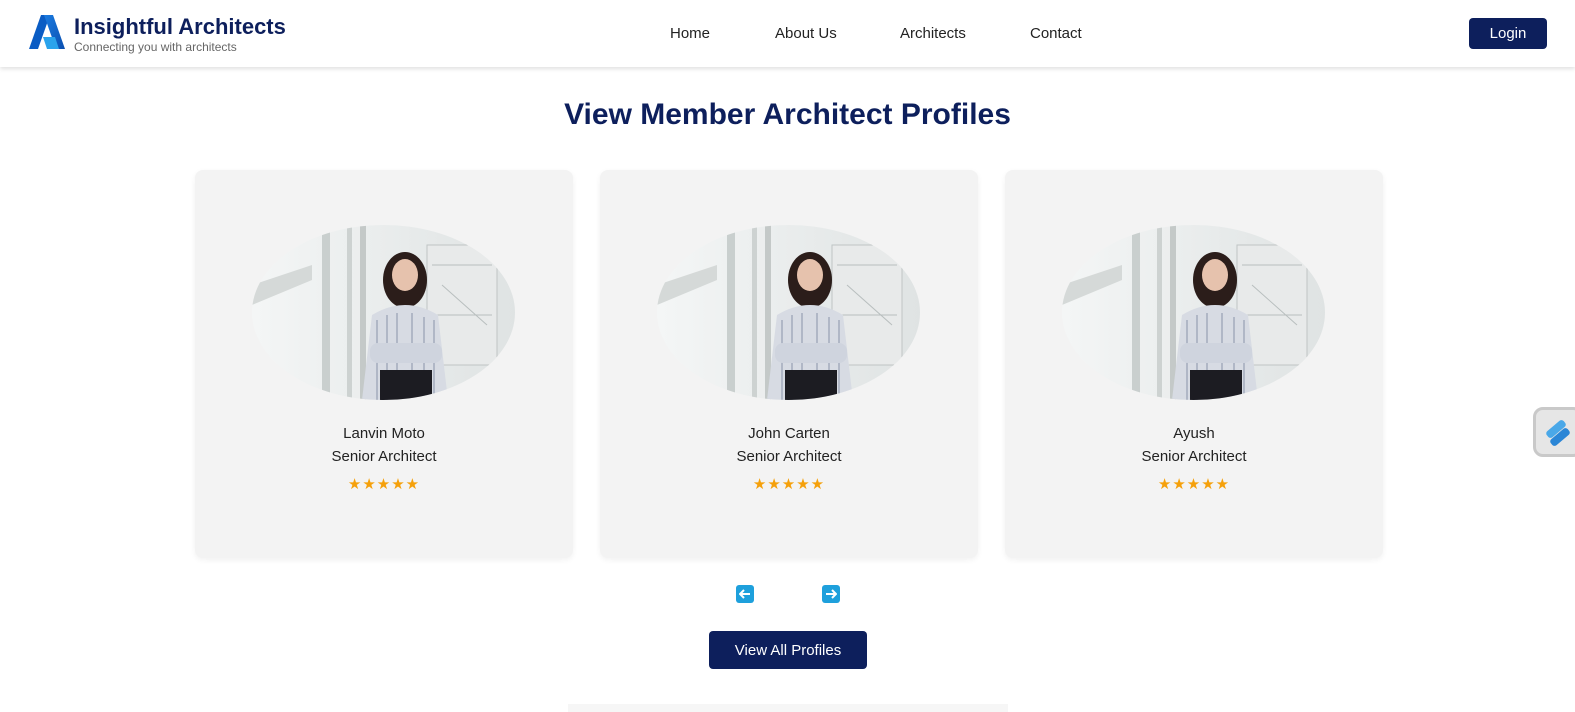 The image size is (1575, 712). Describe the element at coordinates (1194, 433) in the screenshot. I see `architect-name: Ayush` at that location.